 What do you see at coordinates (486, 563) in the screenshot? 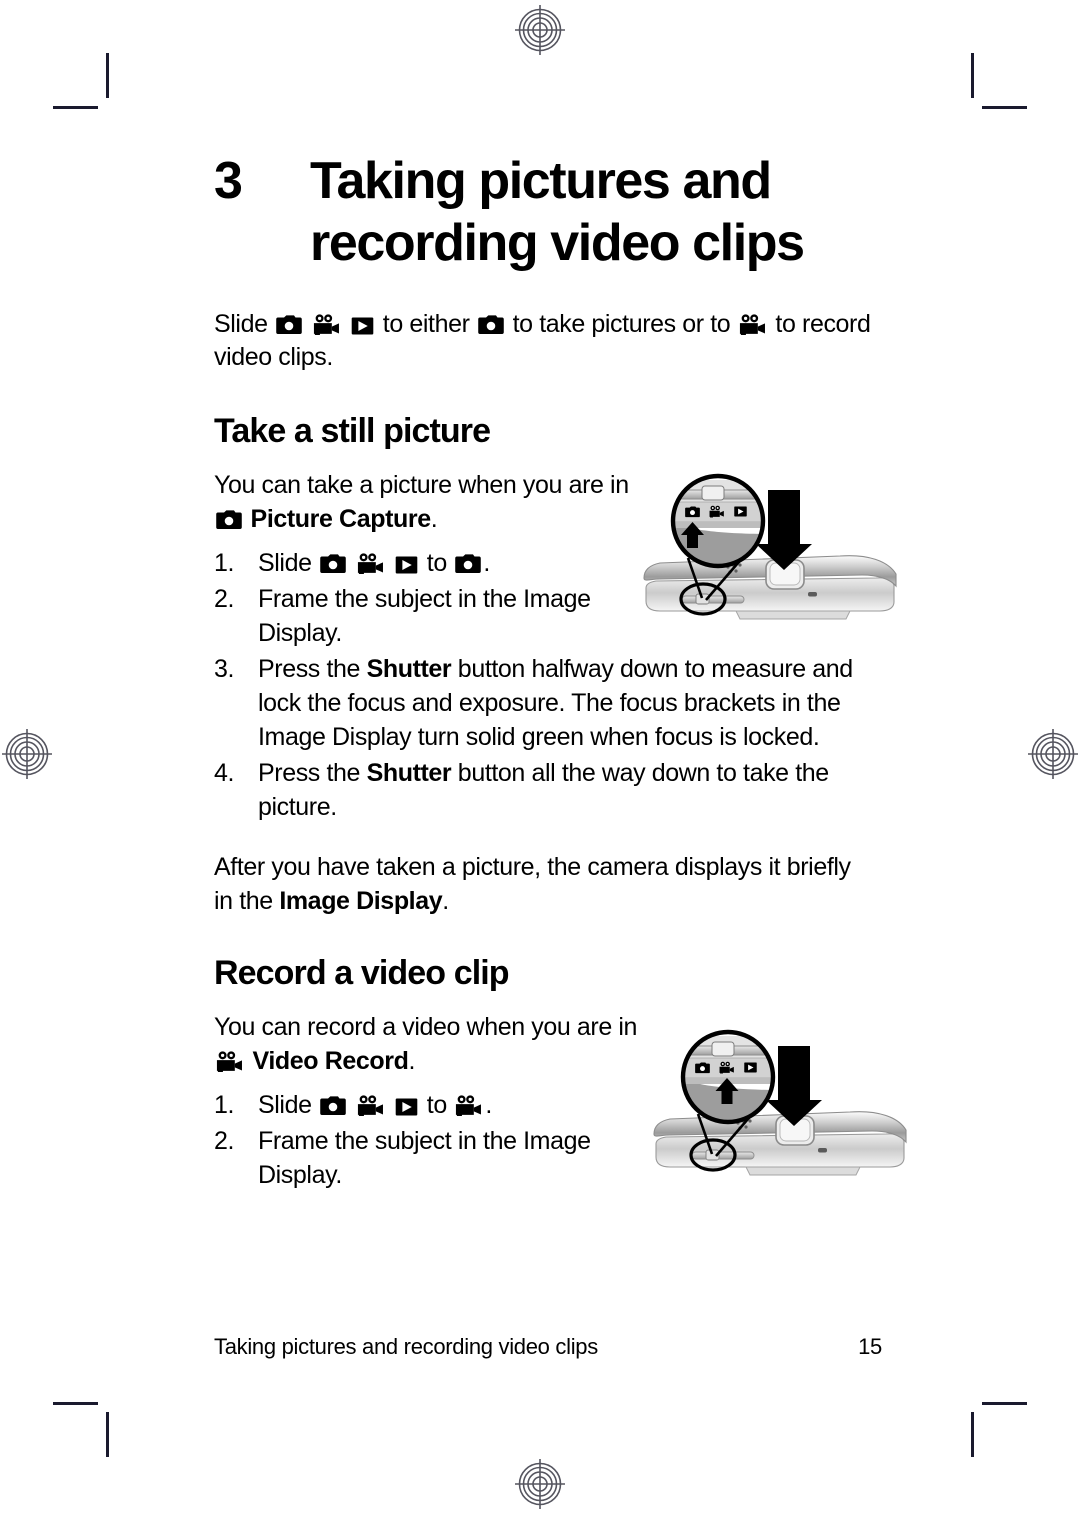
I see `step1-post: .` at bounding box center [486, 563].